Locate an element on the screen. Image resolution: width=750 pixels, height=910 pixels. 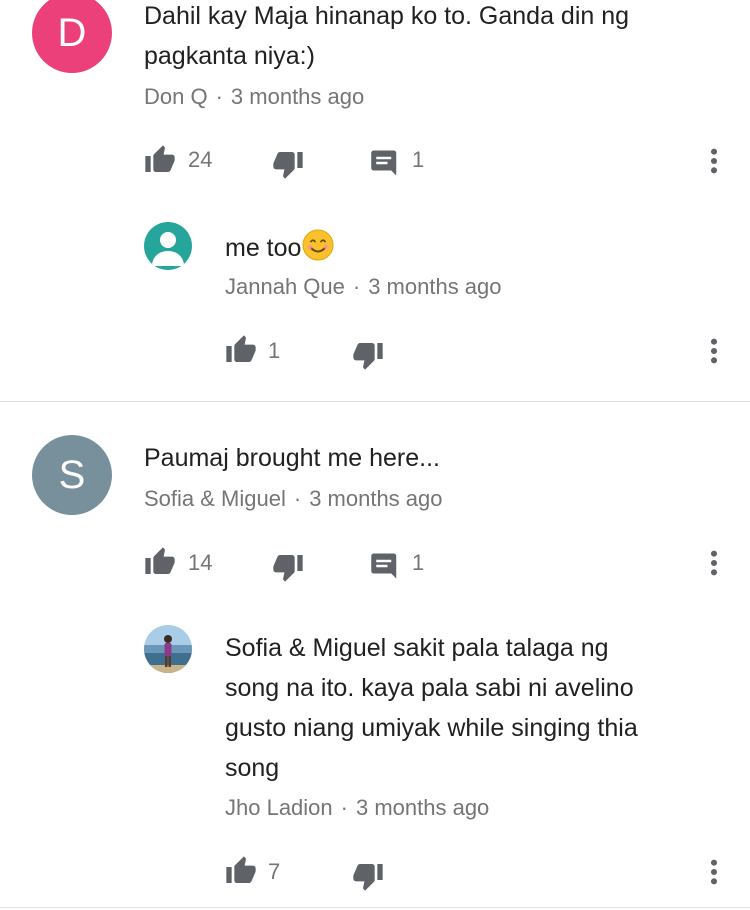
like-count: 24 is located at coordinates (200, 159).